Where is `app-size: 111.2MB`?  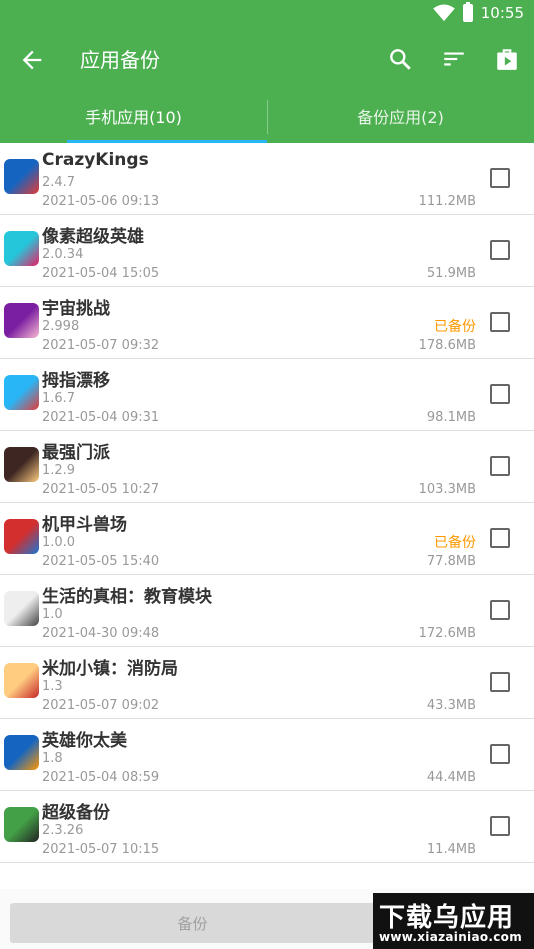 app-size: 111.2MB is located at coordinates (447, 201).